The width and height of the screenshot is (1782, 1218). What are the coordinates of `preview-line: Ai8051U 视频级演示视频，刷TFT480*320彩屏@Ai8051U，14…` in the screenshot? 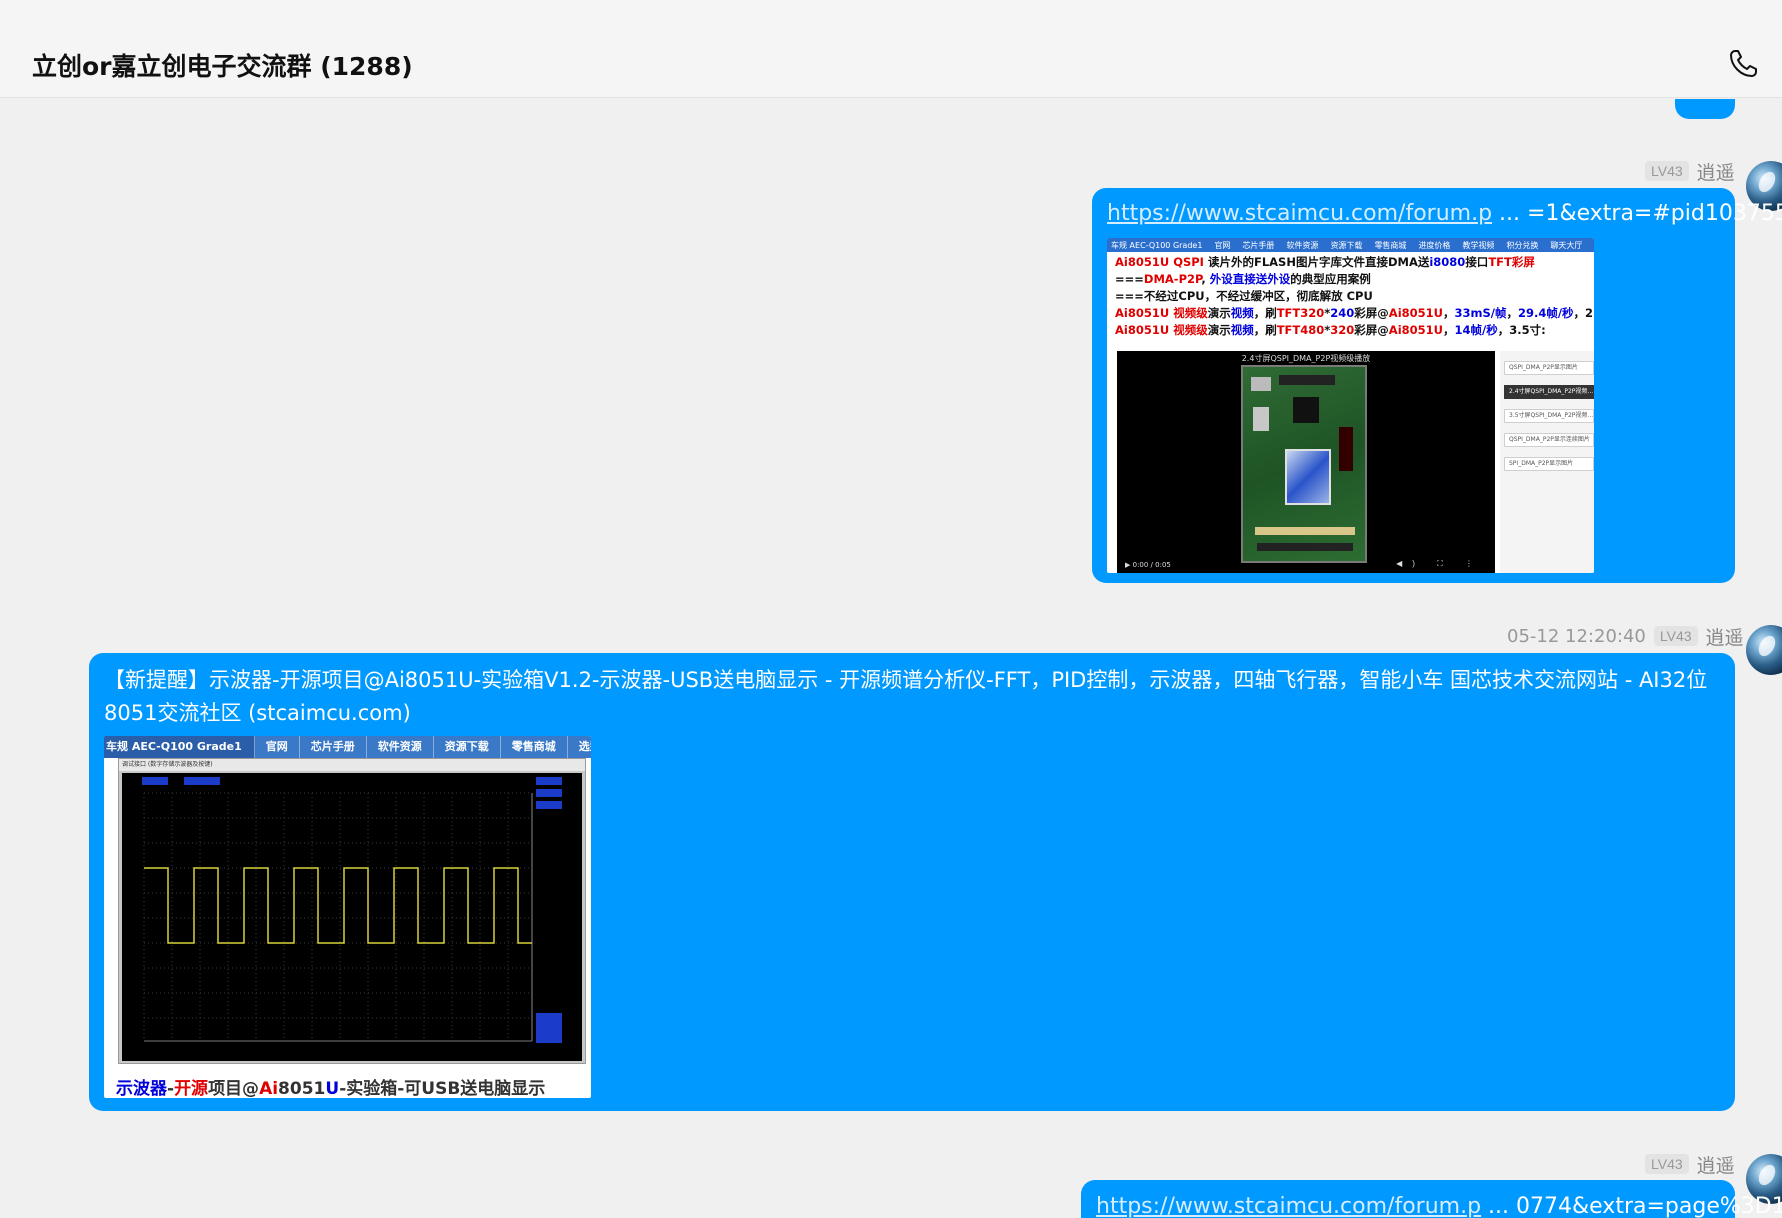 It's located at (1330, 330).